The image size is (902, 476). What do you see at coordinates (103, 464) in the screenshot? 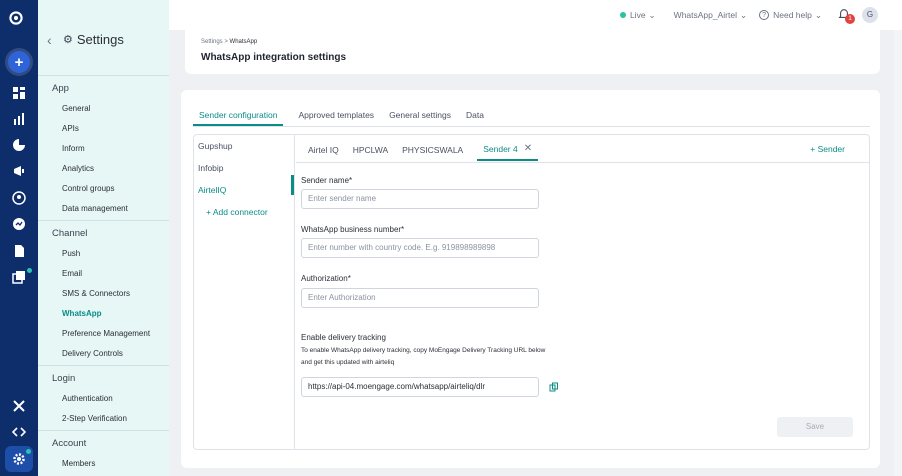
I see `nav-members: Members` at bounding box center [103, 464].